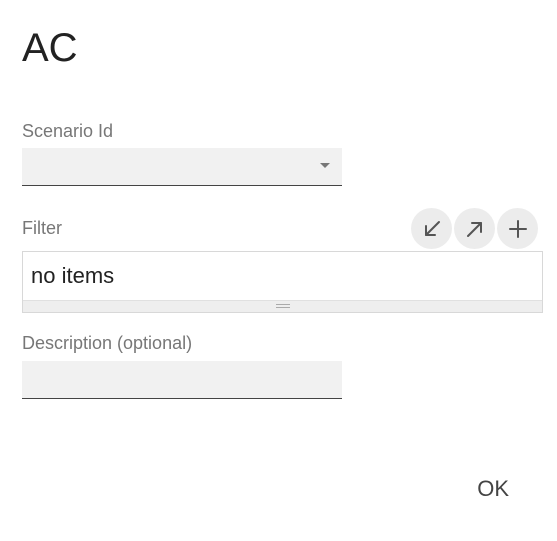 The height and width of the screenshot is (541, 557). Describe the element at coordinates (107, 343) in the screenshot. I see `description-label: Description (optional)` at that location.